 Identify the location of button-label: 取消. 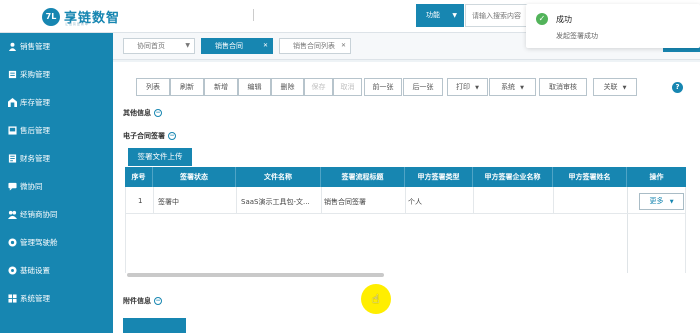
(347, 87).